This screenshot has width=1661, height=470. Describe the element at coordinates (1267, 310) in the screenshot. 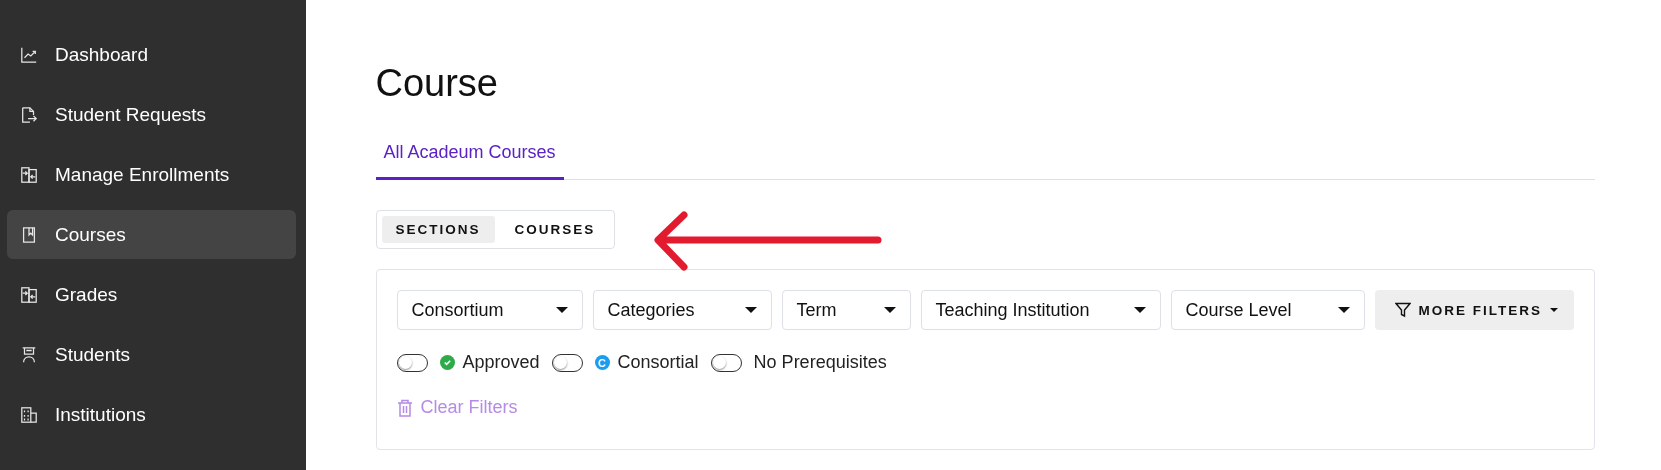

I see `filter-dropdown: Course Level` at that location.